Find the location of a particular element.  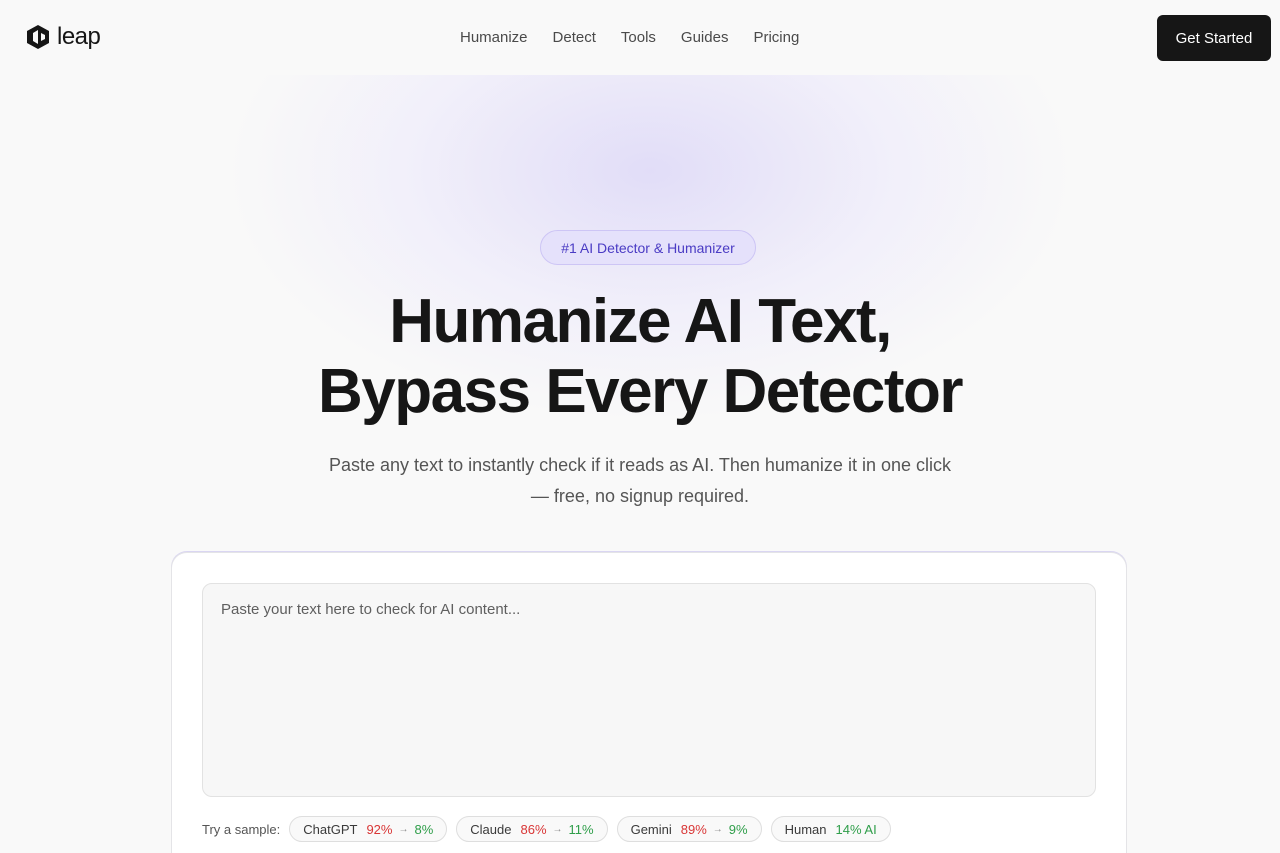

nav-link-guides: Guides is located at coordinates (705, 38).